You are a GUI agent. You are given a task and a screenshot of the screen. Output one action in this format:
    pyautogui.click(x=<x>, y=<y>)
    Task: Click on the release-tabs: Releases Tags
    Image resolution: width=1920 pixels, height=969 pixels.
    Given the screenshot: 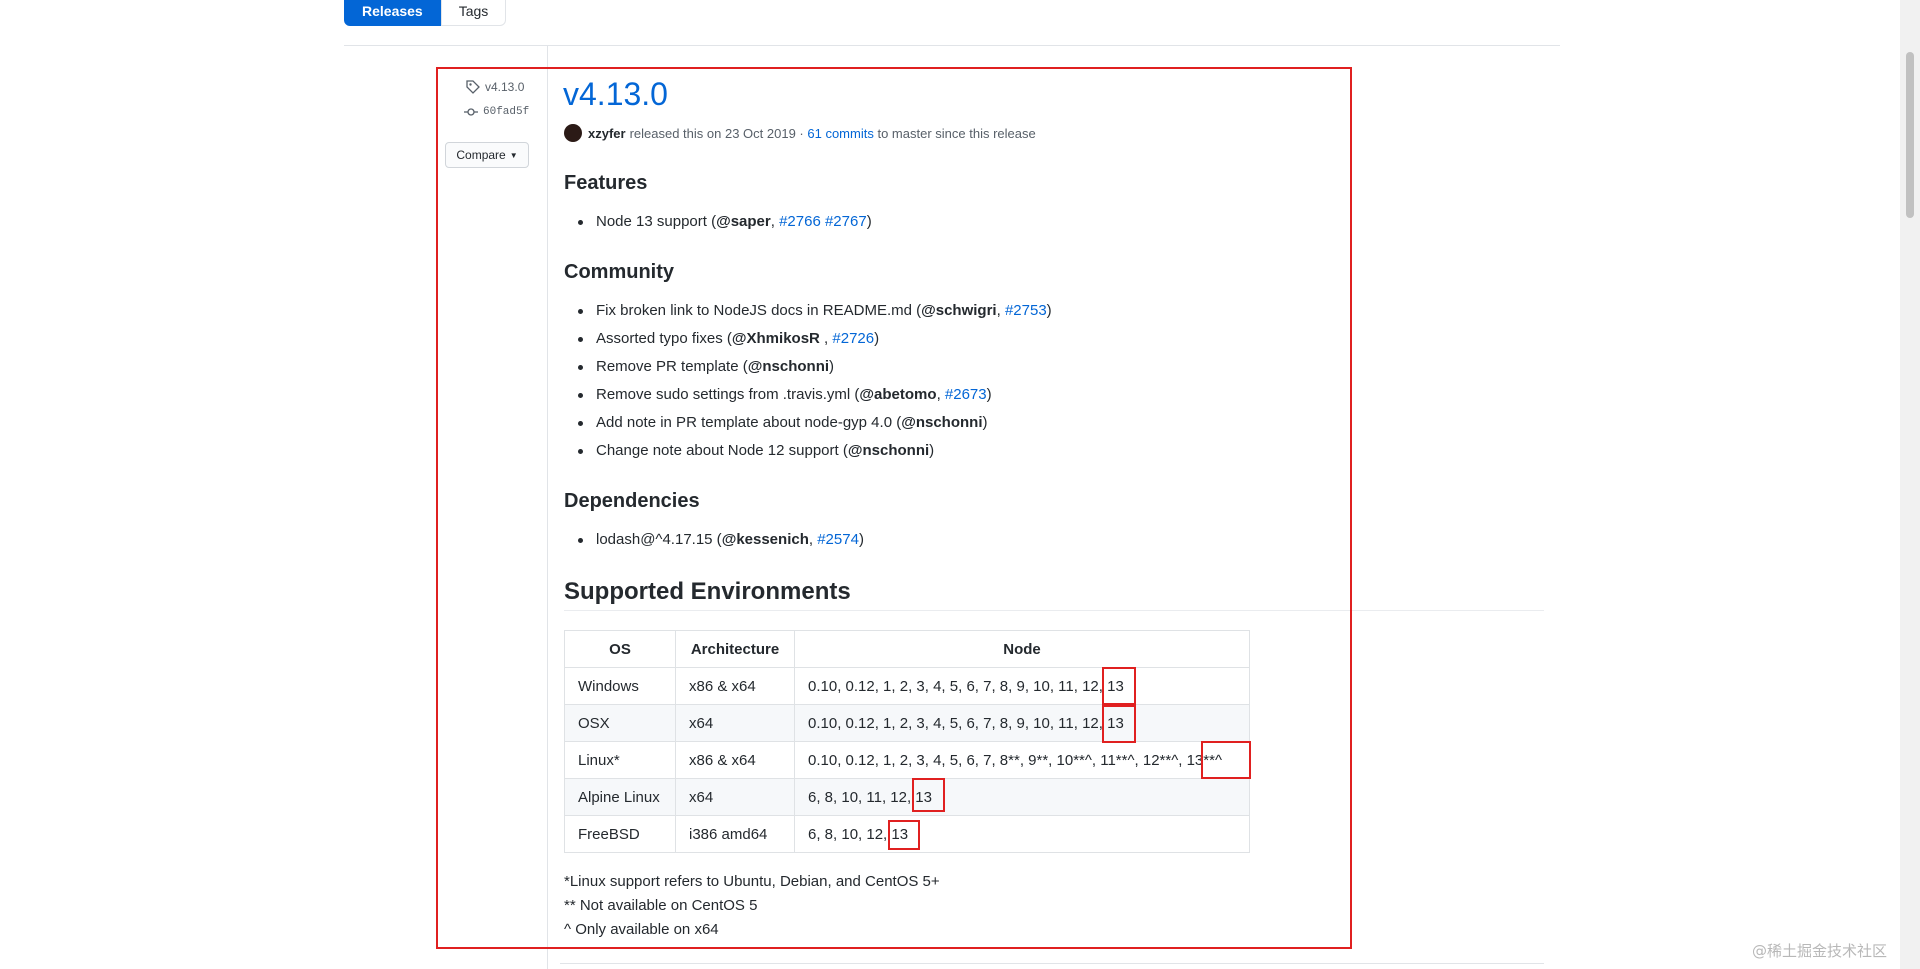 What is the action you would take?
    pyautogui.click(x=425, y=13)
    